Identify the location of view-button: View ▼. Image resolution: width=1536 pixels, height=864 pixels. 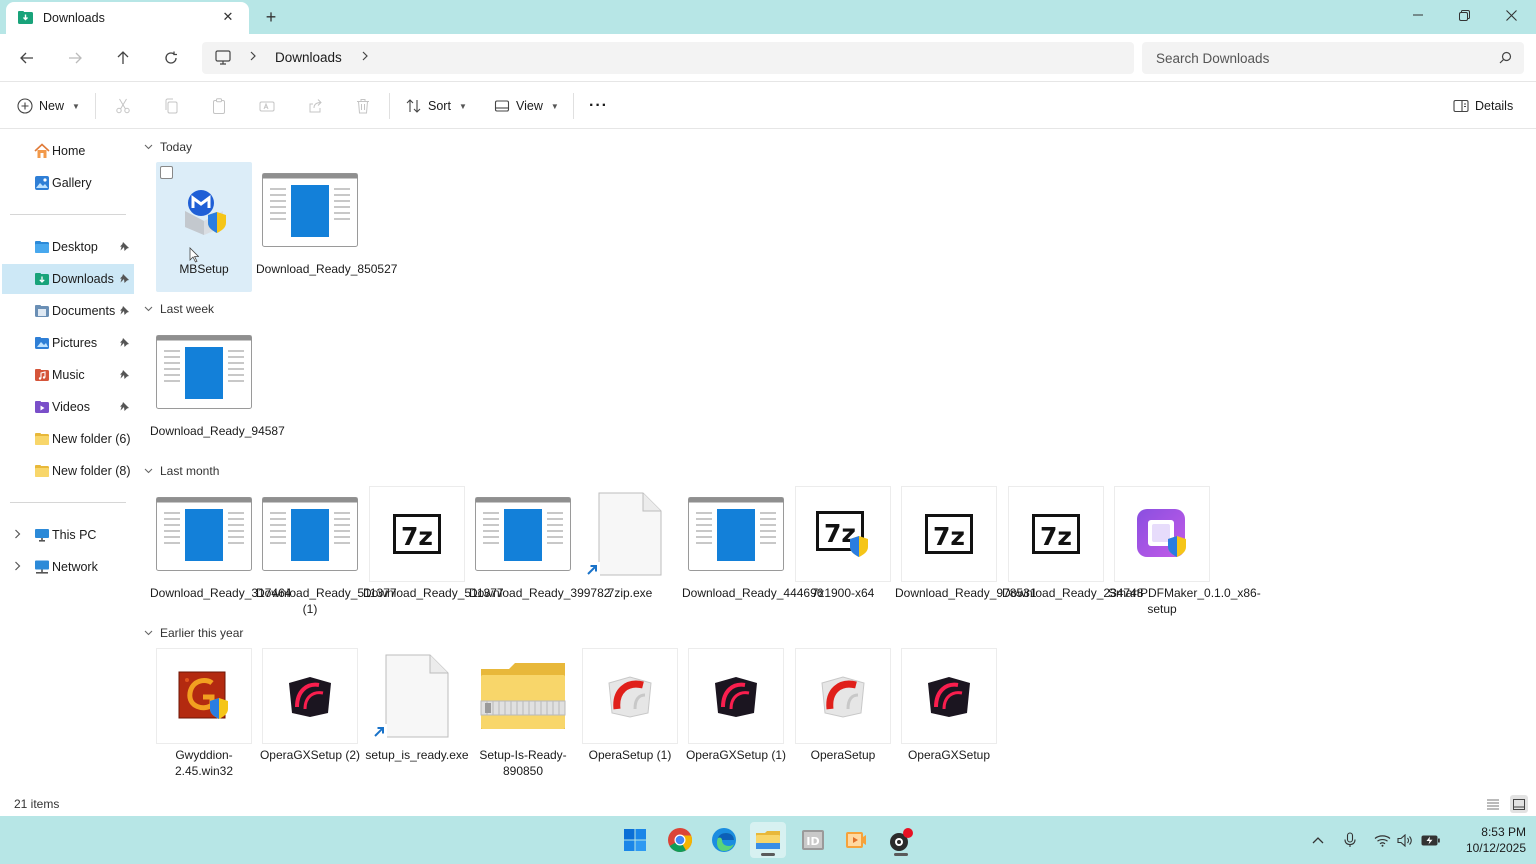
(526, 106).